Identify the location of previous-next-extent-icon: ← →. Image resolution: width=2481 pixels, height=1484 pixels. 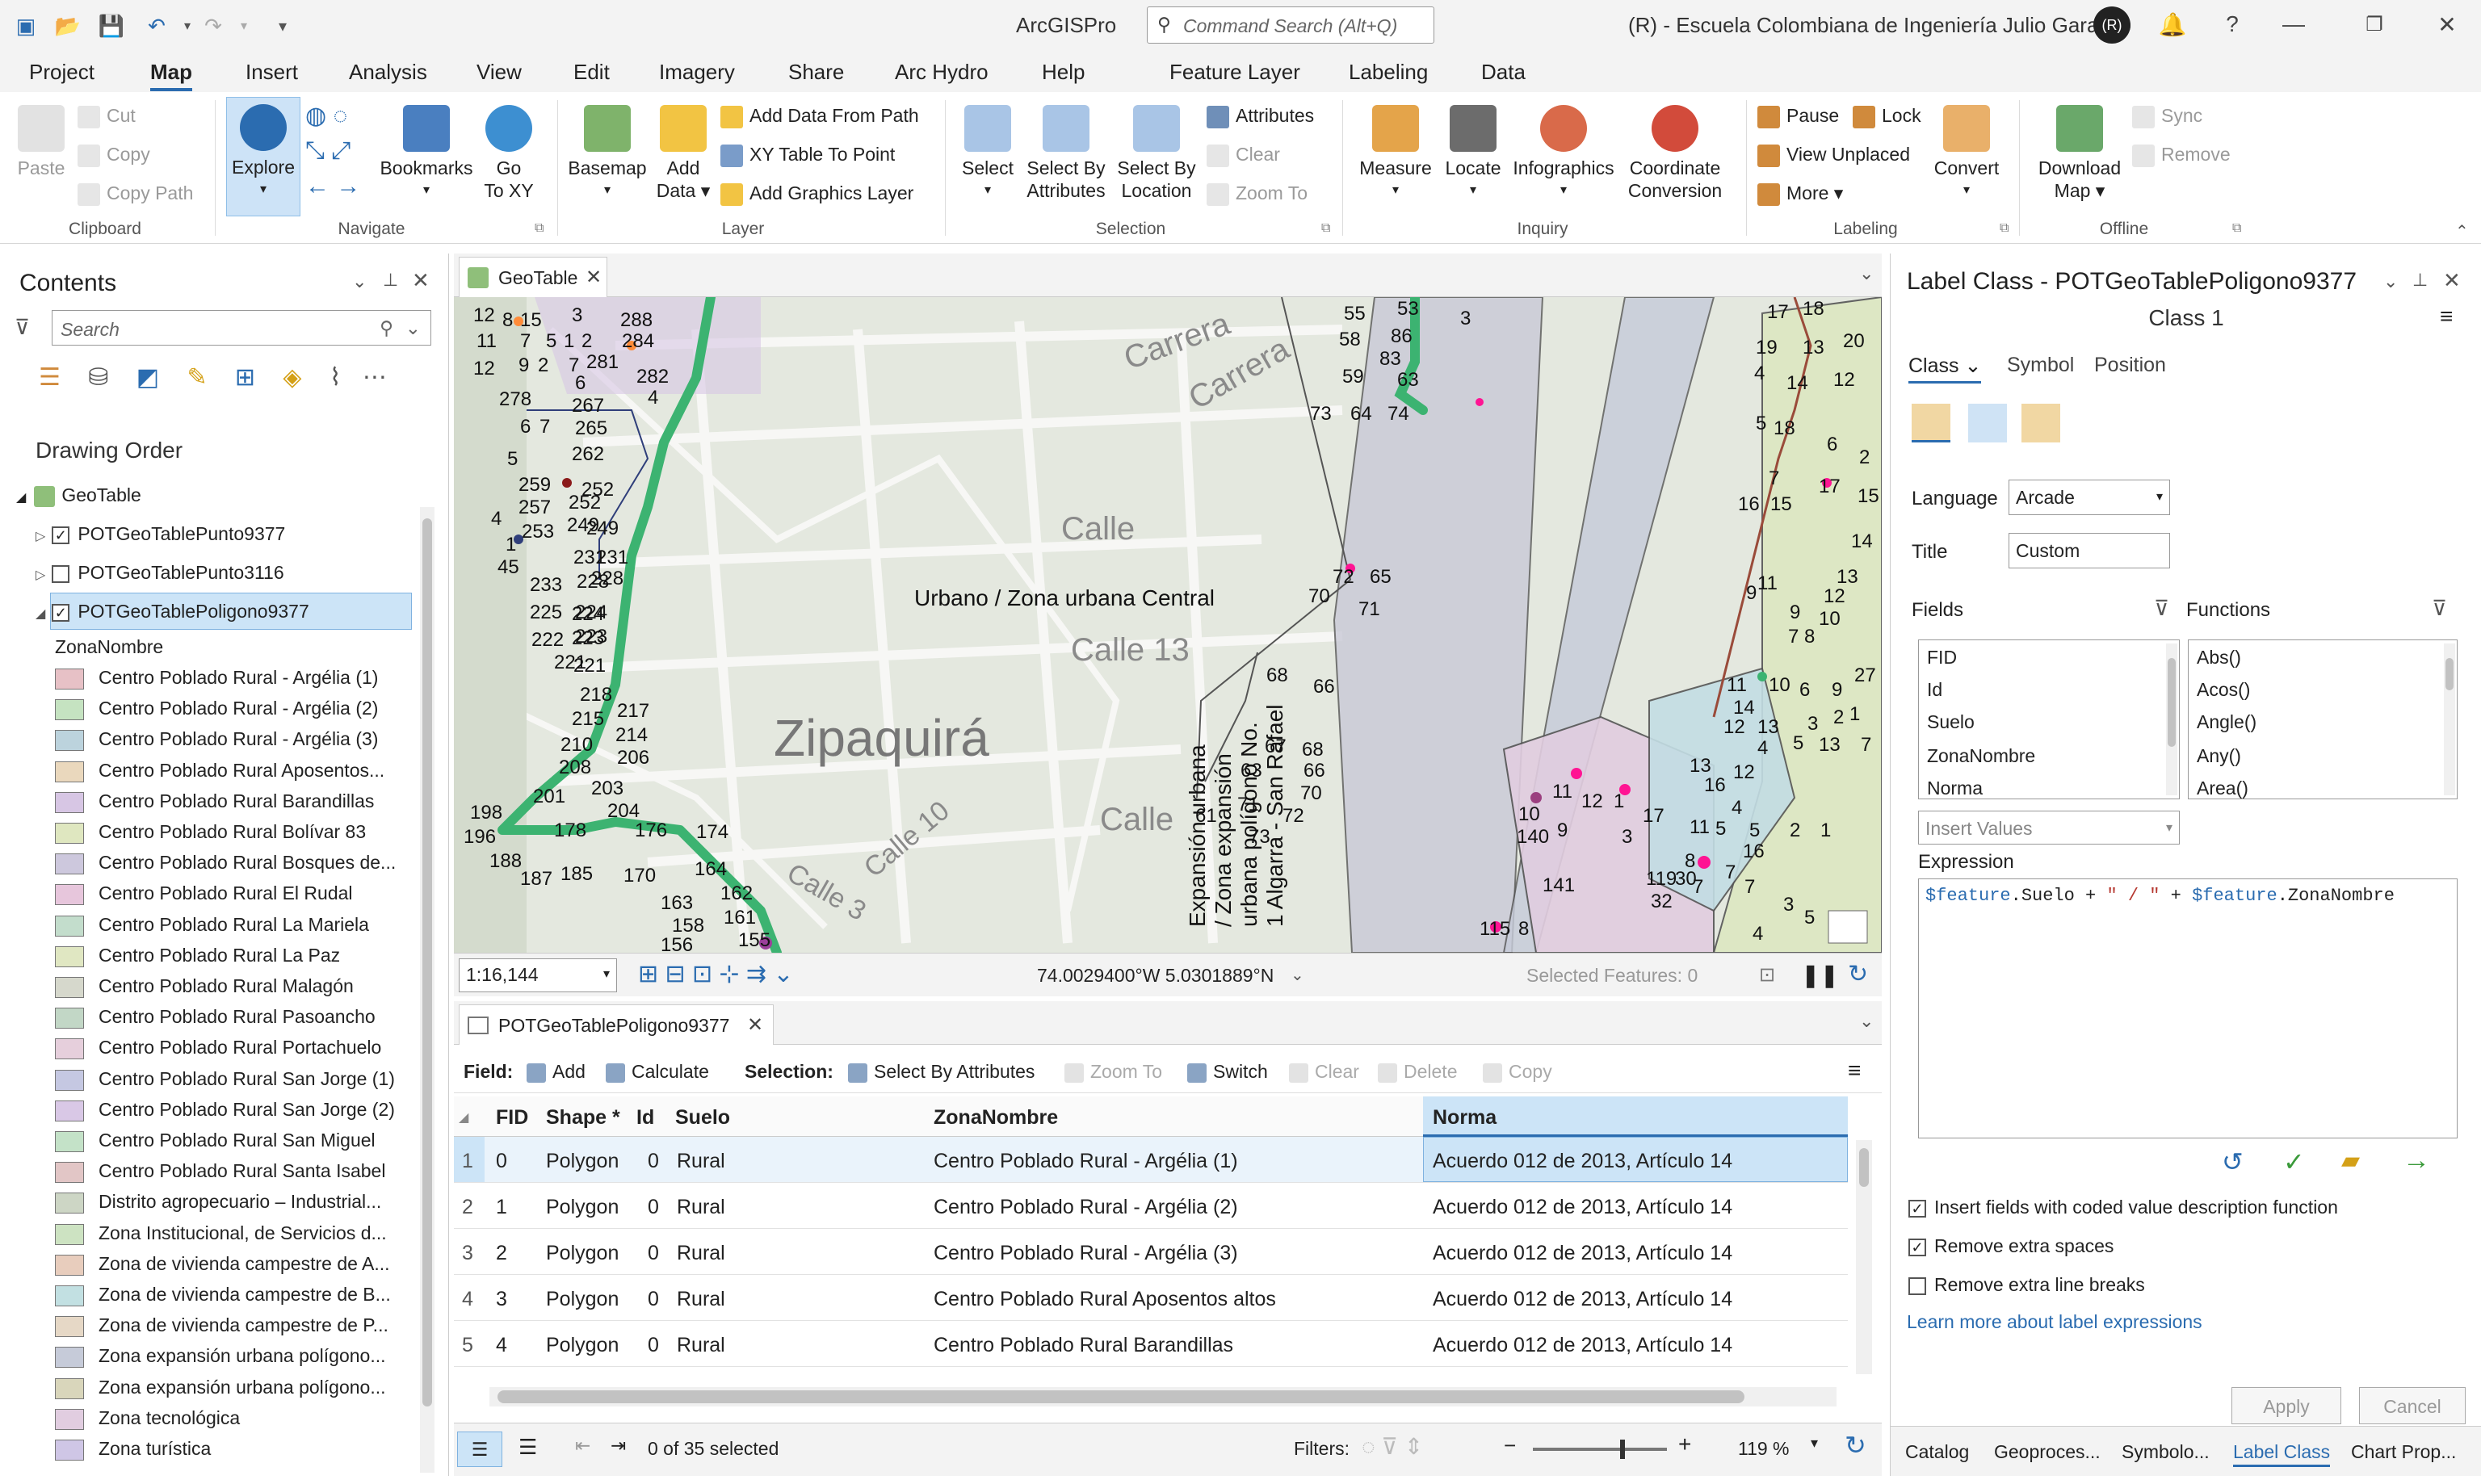
(332, 186).